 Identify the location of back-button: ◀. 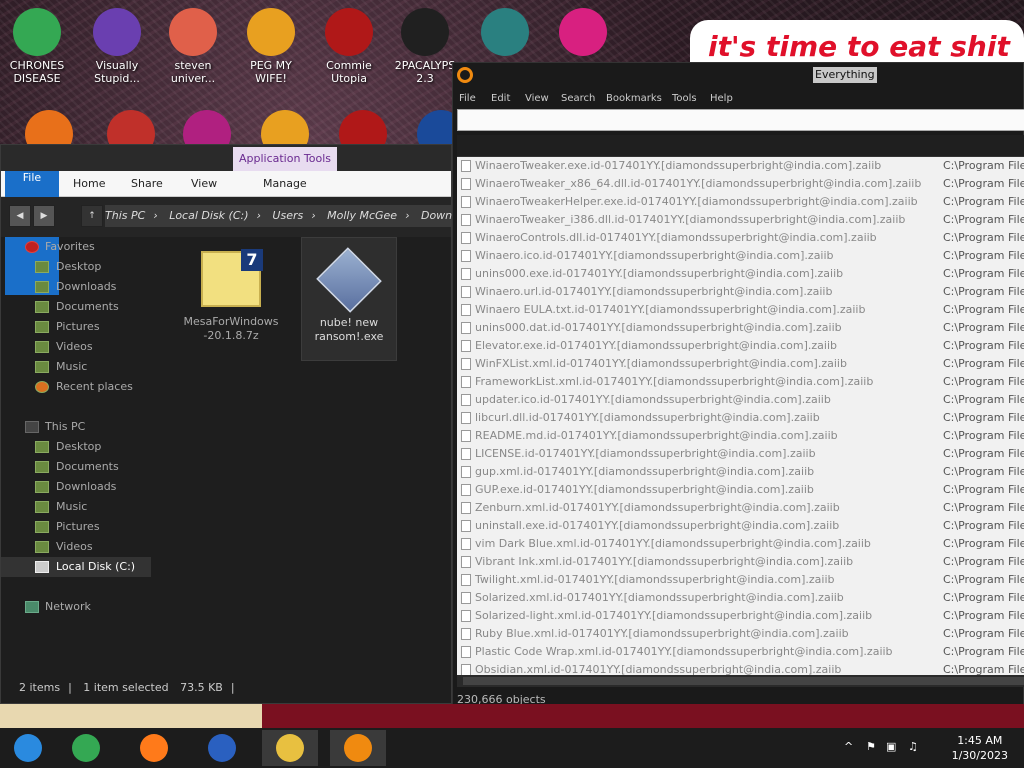
(20, 216).